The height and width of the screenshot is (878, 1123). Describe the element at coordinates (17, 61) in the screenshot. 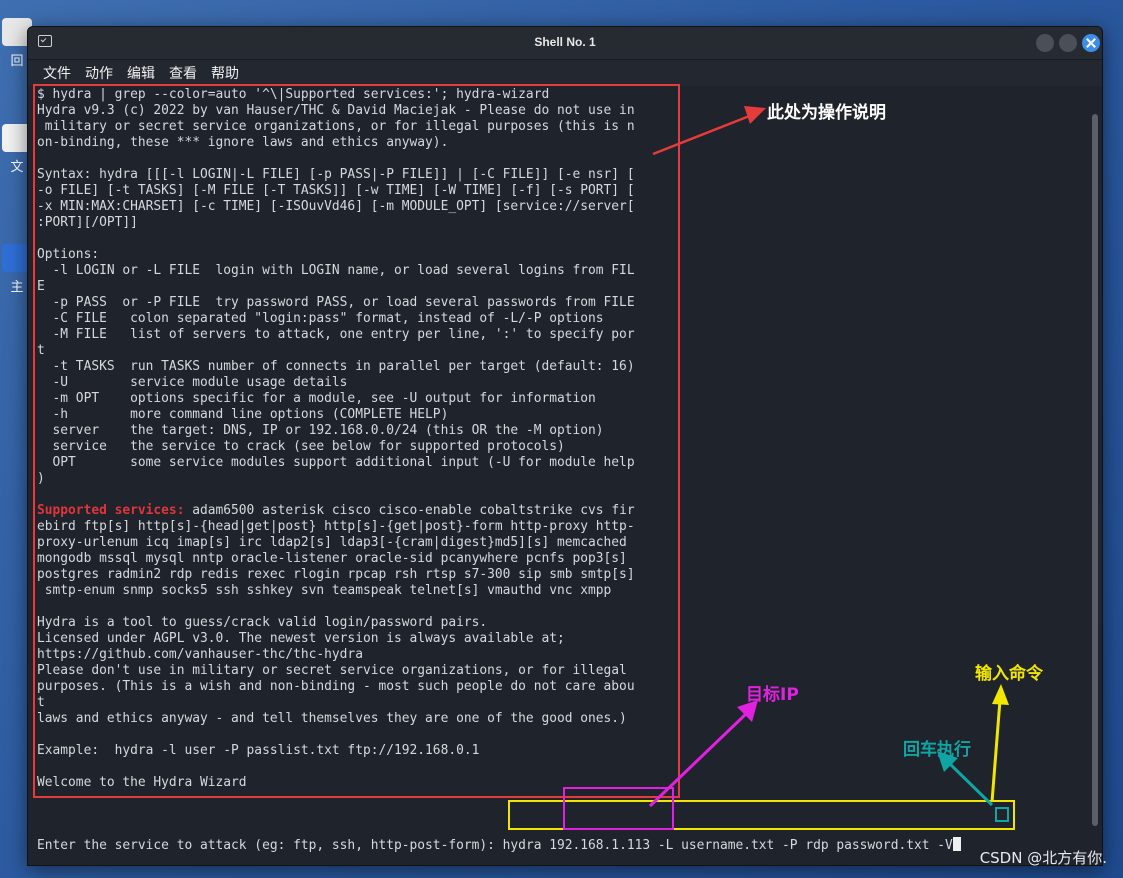

I see `desktop-icon-1-label: 回` at that location.